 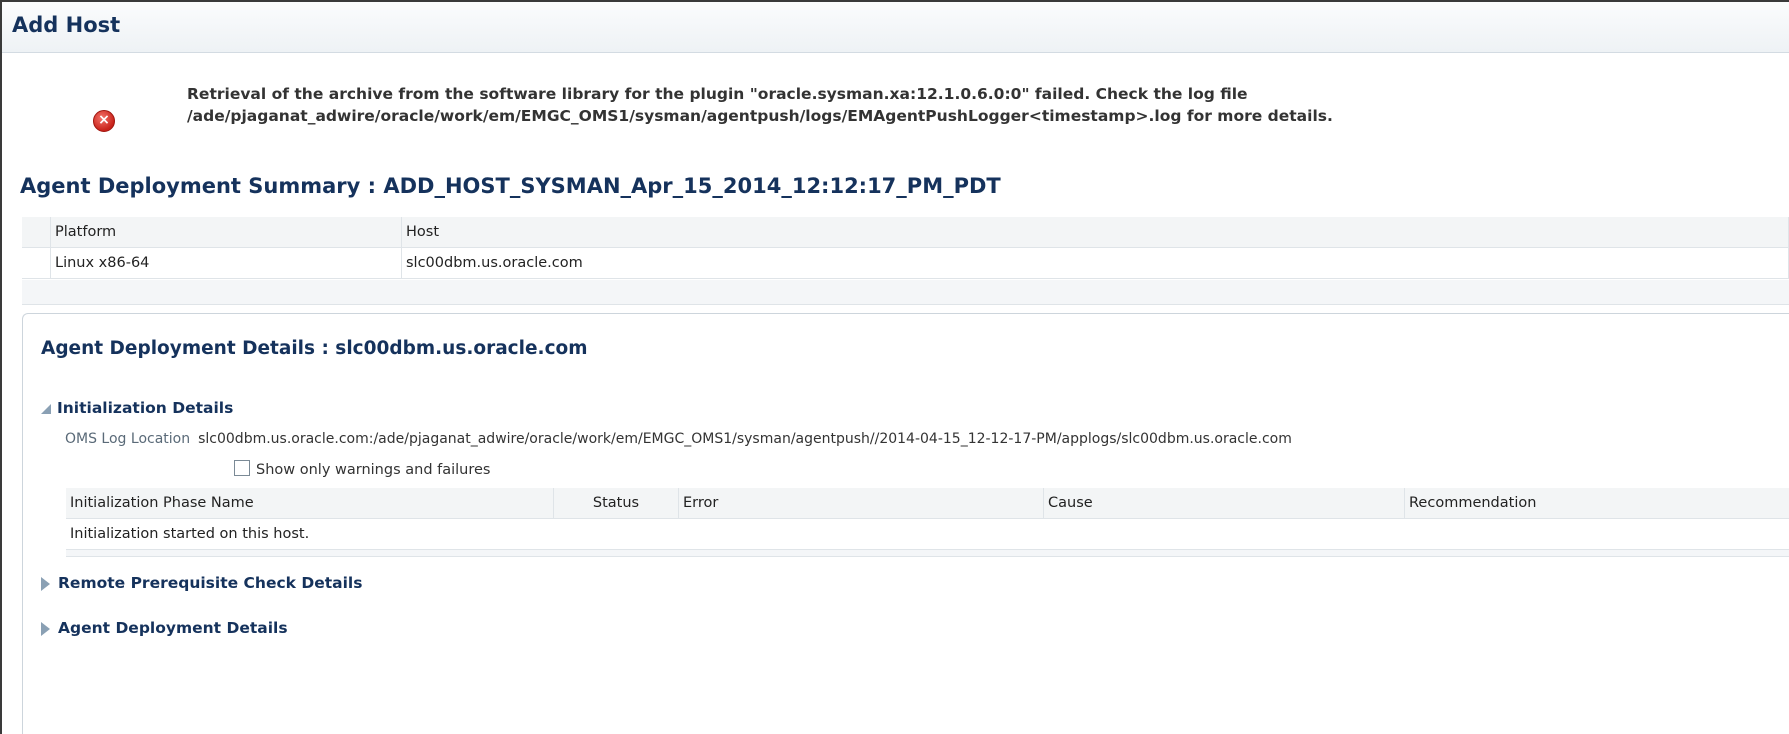 I want to click on section-agent-deployment-details: Agent Deployment Details, so click(x=164, y=628).